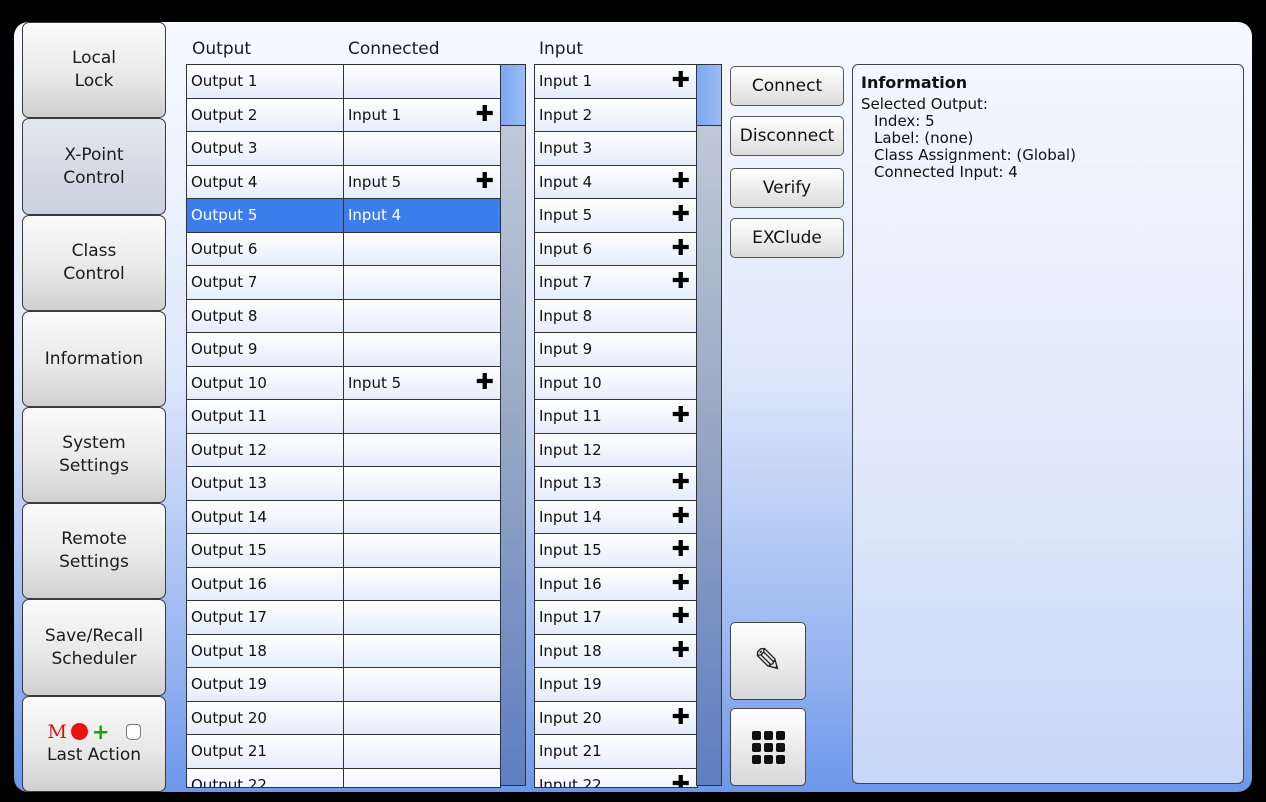 This screenshot has height=802, width=1266. I want to click on list-item: Input 11 ✚, so click(616, 417).